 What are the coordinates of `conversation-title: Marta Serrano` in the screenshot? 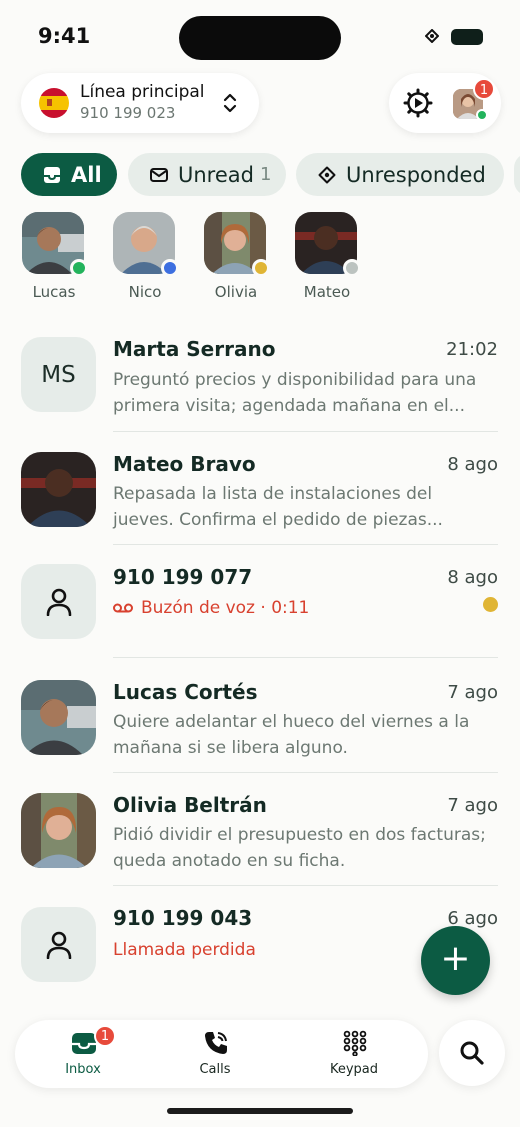 It's located at (194, 349).